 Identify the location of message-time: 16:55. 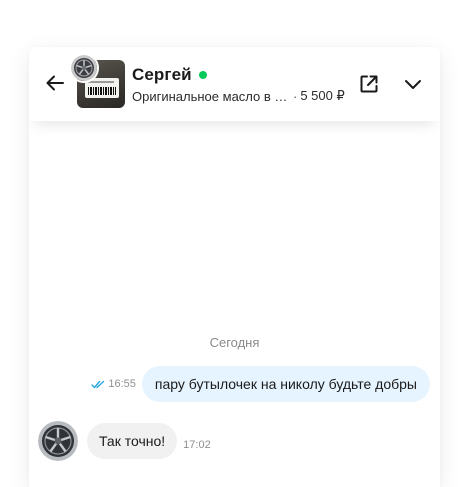
(122, 384).